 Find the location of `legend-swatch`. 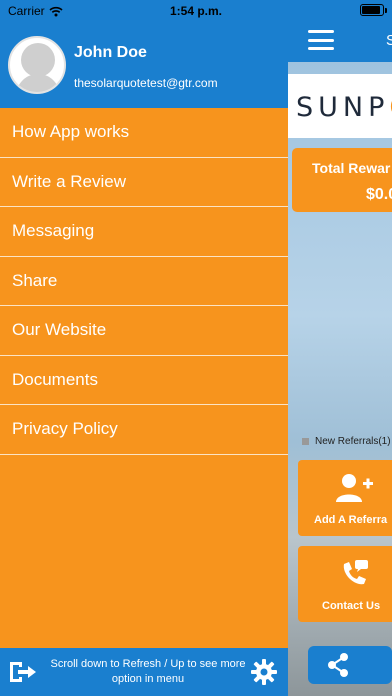

legend-swatch is located at coordinates (305, 441).